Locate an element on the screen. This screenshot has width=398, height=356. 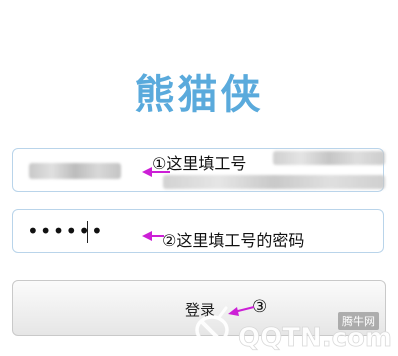
app-title: 熊猫侠 is located at coordinates (199, 95).